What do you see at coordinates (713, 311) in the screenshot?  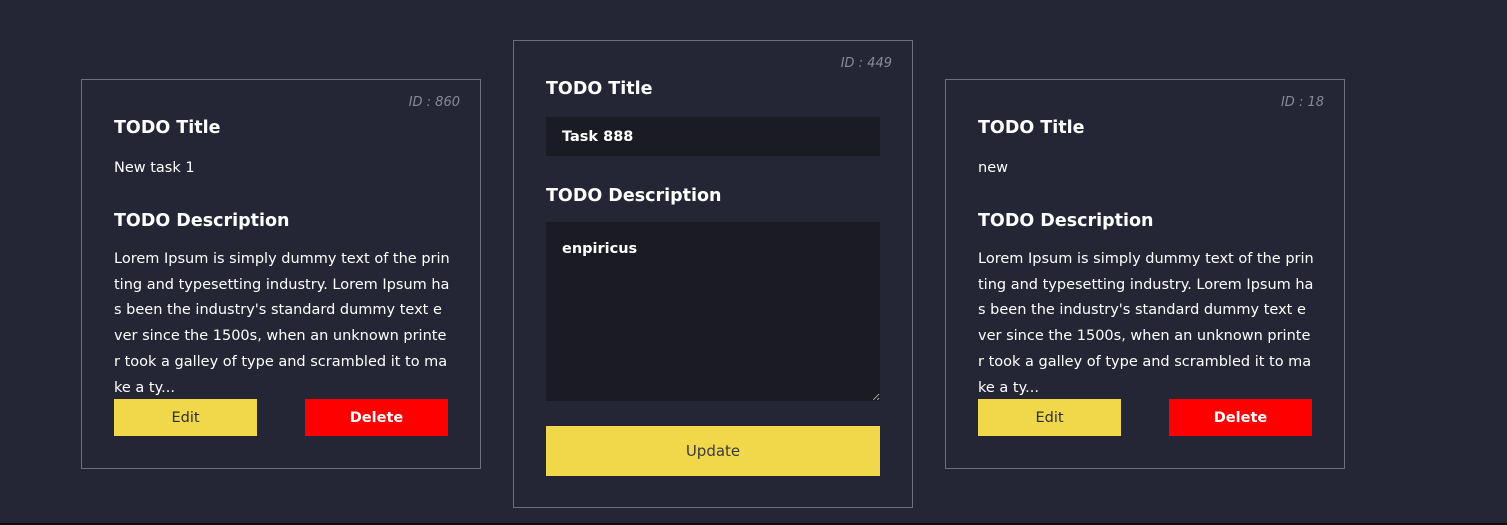 I see `description-textarea: enpiricus` at bounding box center [713, 311].